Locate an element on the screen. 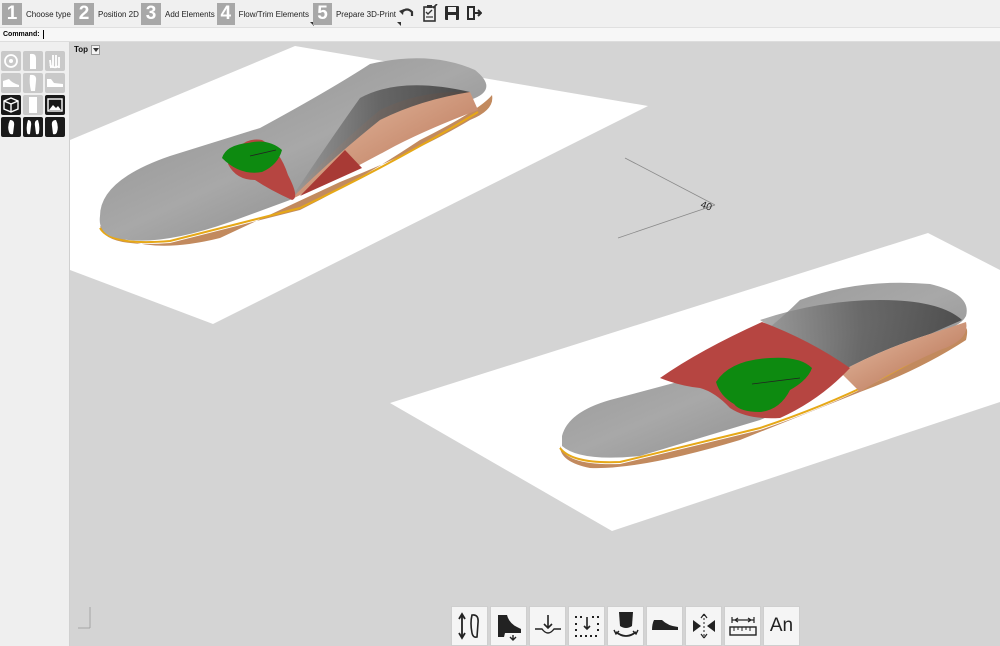 The height and width of the screenshot is (646, 1000). dimension-label: 40 is located at coordinates (706, 206).